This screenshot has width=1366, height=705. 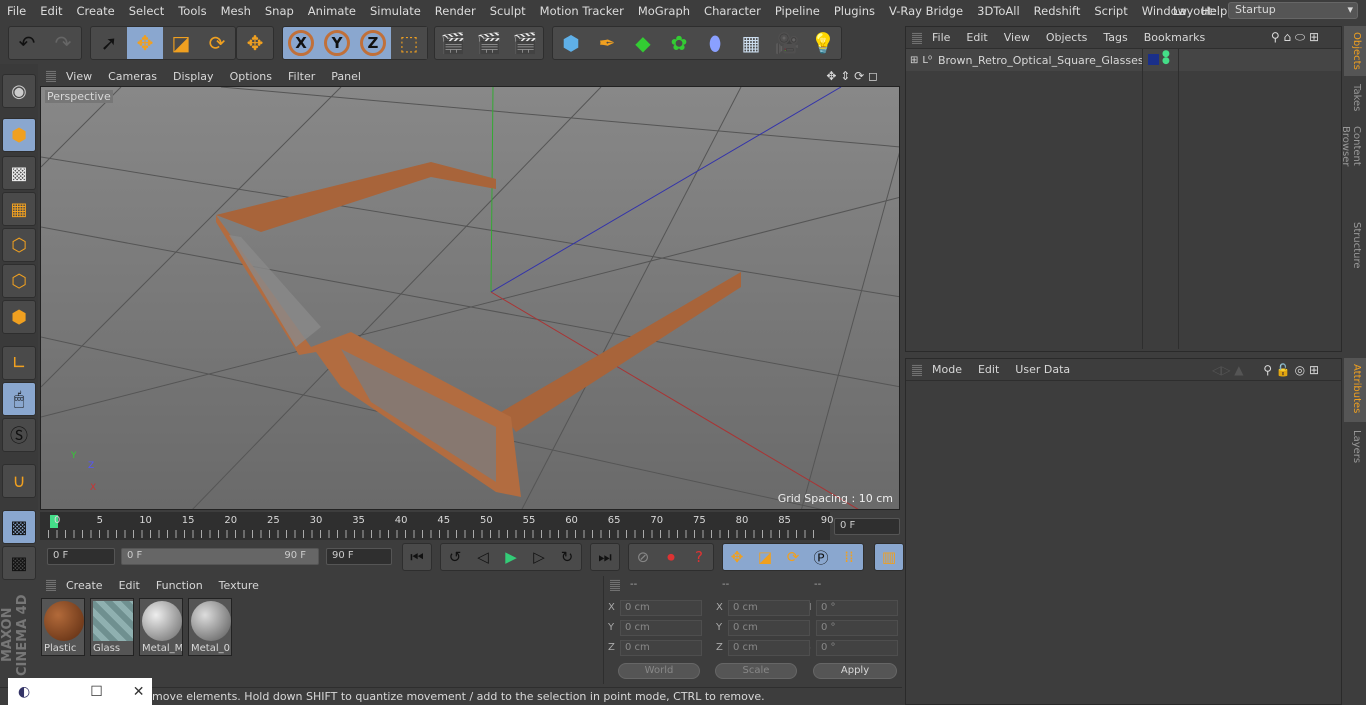 What do you see at coordinates (409, 43) in the screenshot?
I see `coordinate-system-icon: ⬚` at bounding box center [409, 43].